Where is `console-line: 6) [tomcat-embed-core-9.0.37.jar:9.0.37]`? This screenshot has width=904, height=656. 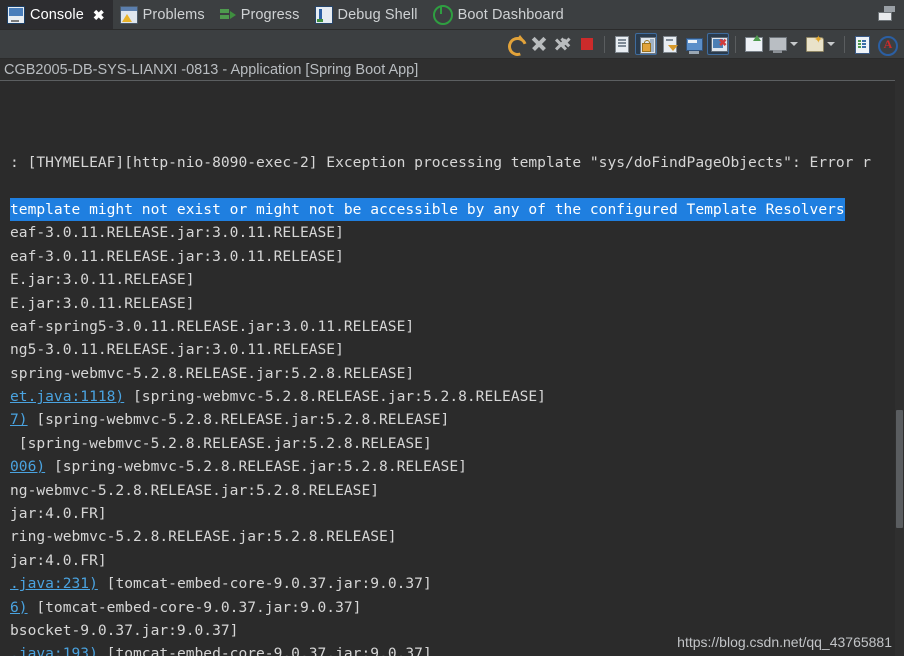 console-line: 6) [tomcat-embed-core-9.0.37.jar:9.0.37] is located at coordinates (452, 607).